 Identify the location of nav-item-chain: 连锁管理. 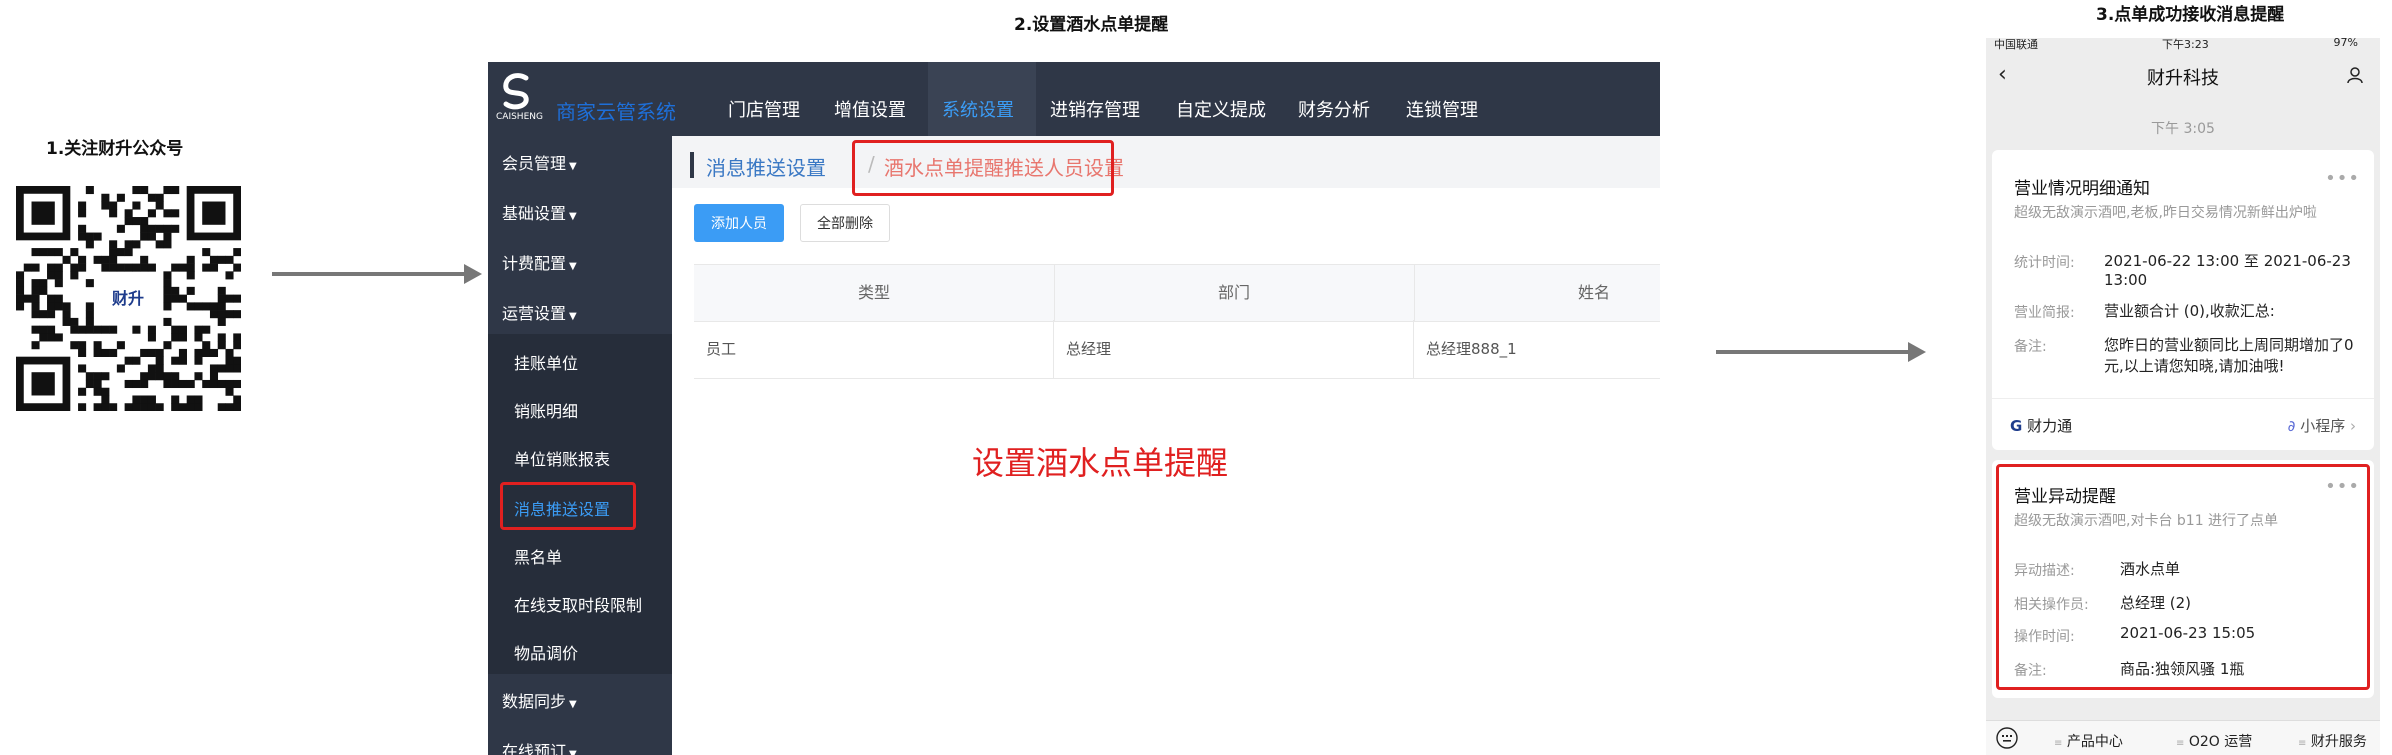
(1442, 109).